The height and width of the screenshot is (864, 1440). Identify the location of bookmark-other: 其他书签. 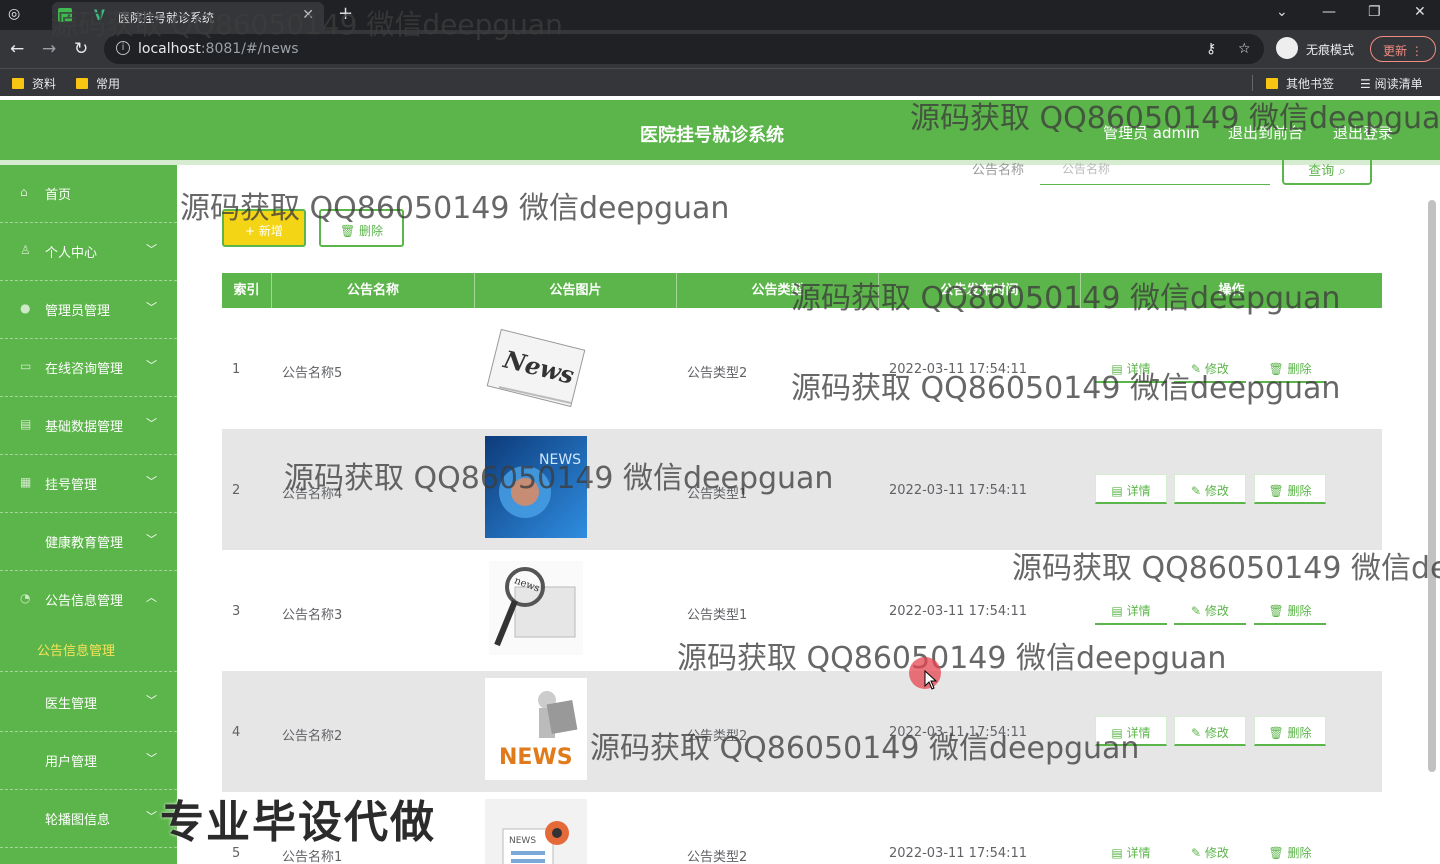
(1300, 83).